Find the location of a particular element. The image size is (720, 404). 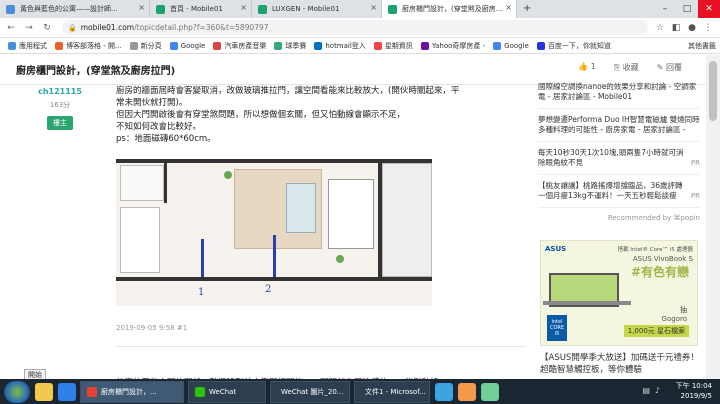

op-badge: 樓主 is located at coordinates (60, 123).